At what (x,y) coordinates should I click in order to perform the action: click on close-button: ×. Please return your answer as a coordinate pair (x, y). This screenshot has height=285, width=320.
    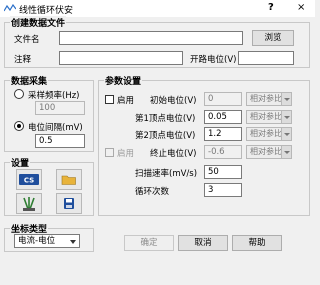
    Looking at the image, I should click on (301, 7).